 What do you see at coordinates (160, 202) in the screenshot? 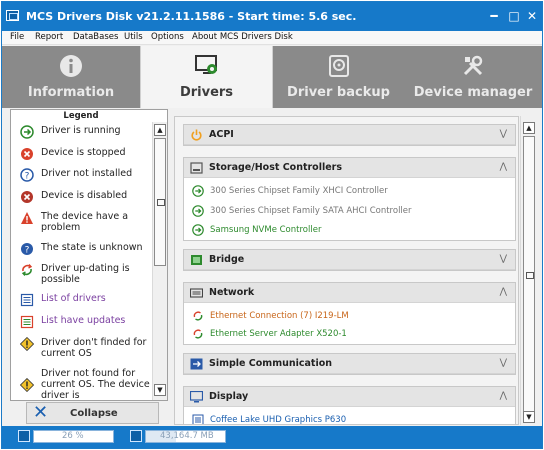
I see `legend-scroll-thumb` at bounding box center [160, 202].